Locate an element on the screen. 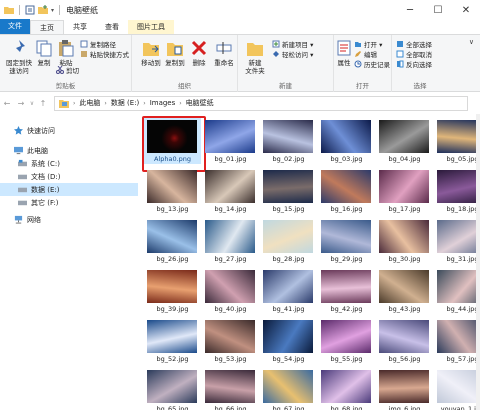 The height and width of the screenshot is (410, 480). file-item: bg_39.jpg is located at coordinates (172, 291).